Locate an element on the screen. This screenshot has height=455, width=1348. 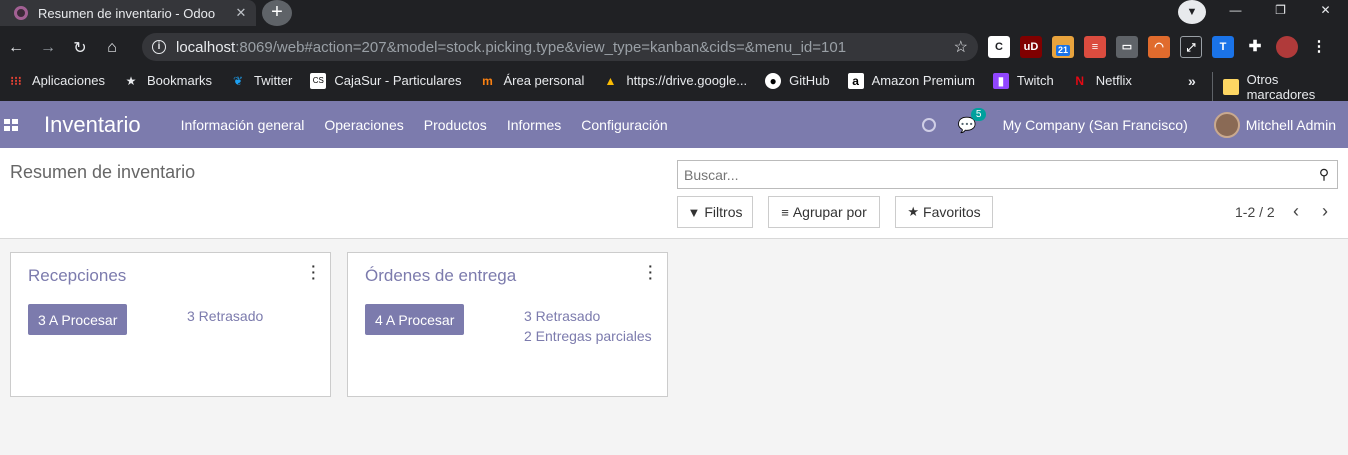
forward-icon: → is located at coordinates (48, 48).